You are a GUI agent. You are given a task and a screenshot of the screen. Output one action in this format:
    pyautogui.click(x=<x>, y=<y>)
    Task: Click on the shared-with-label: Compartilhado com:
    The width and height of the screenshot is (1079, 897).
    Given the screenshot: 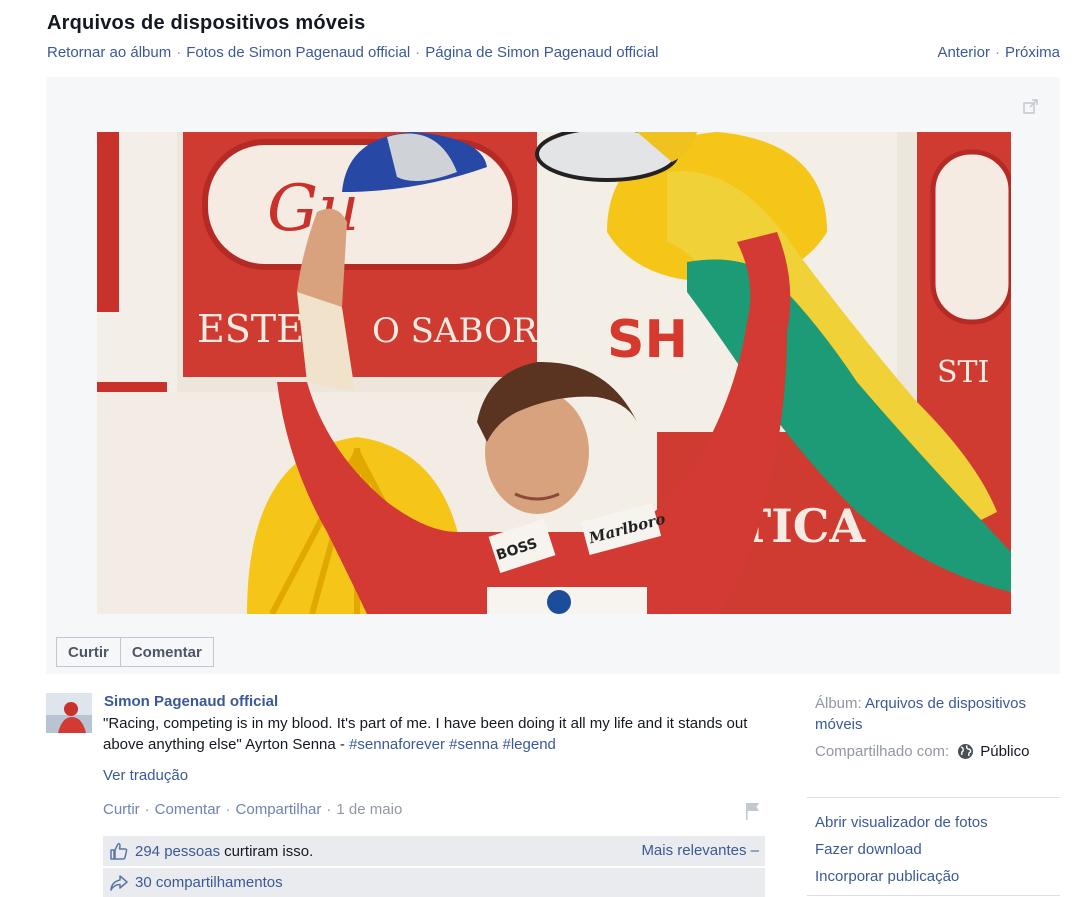 What is the action you would take?
    pyautogui.click(x=882, y=751)
    